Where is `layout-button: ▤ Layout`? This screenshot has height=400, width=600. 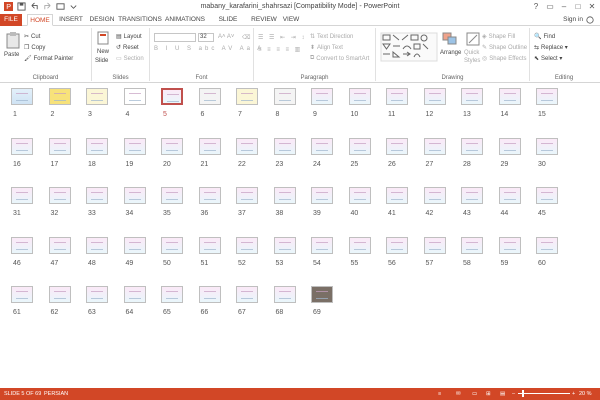
layout-button: ▤ Layout is located at coordinates (129, 36).